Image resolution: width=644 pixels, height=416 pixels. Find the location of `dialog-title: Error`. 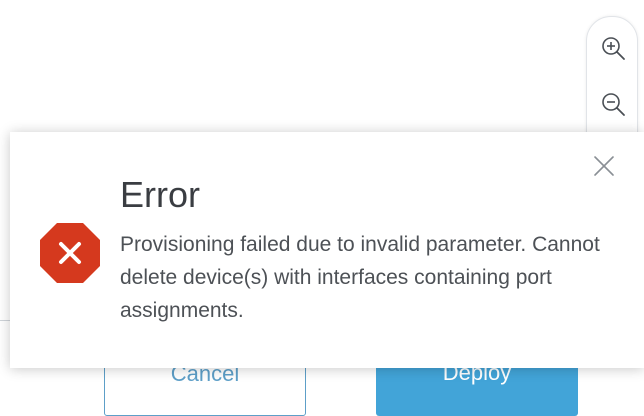

dialog-title: Error is located at coordinates (160, 194).